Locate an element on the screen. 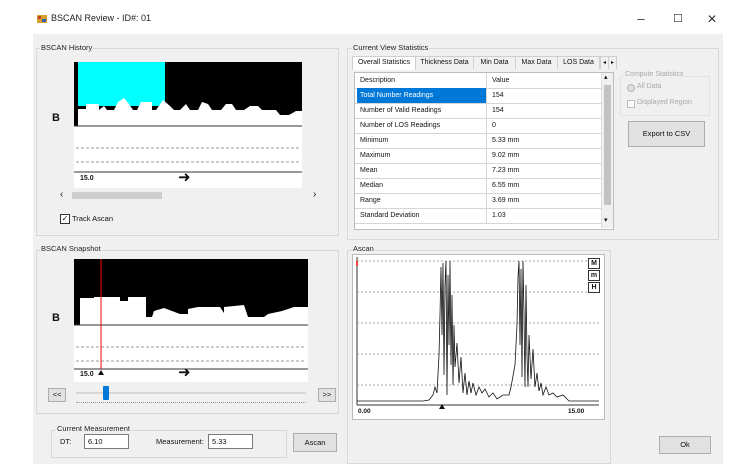 This screenshot has height=469, width=736. row-description: Number of Valid Readings is located at coordinates (422, 110).